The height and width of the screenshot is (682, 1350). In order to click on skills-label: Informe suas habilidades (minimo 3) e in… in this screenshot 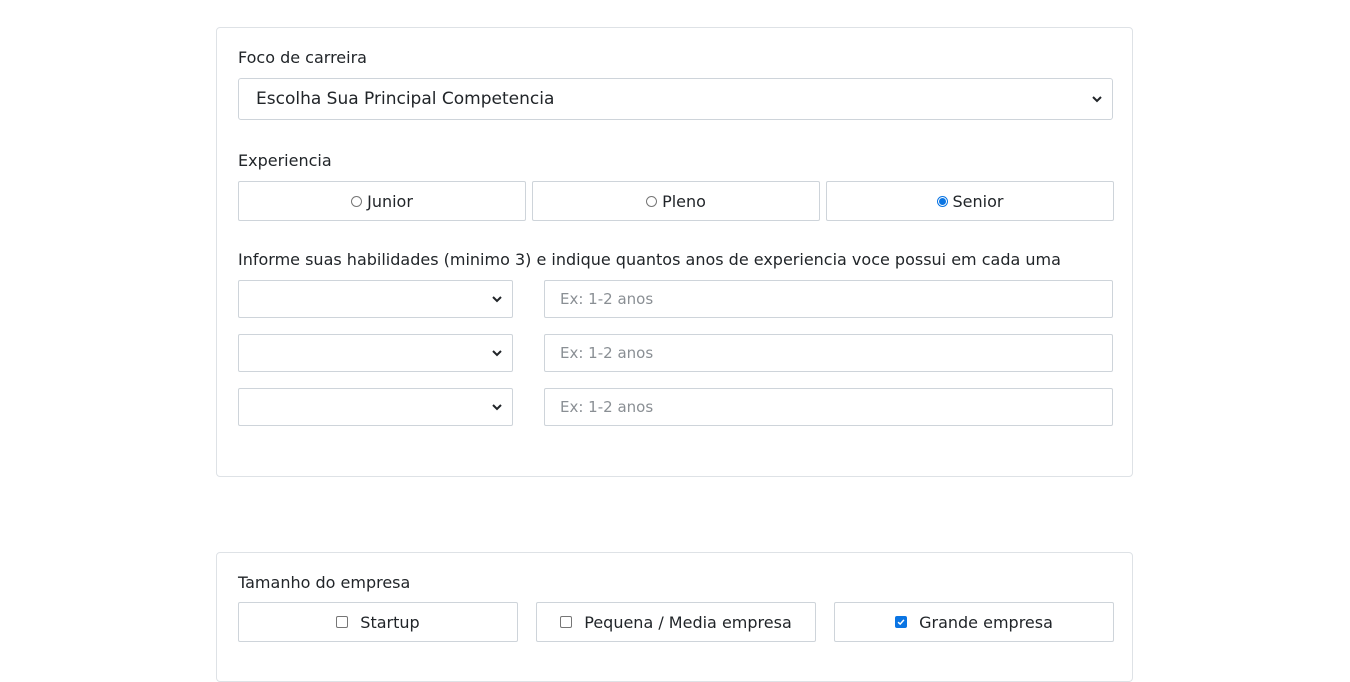, I will do `click(649, 259)`.